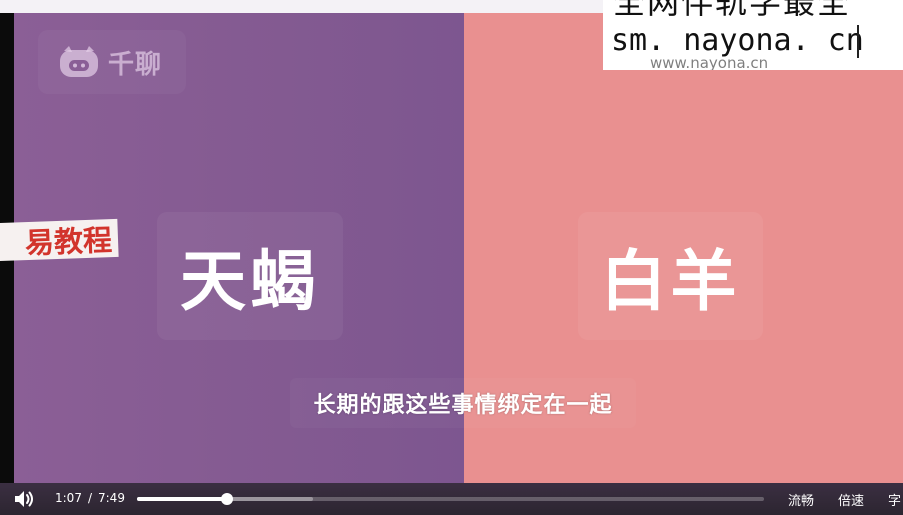 This screenshot has height=515, width=903. Describe the element at coordinates (68, 242) in the screenshot. I see `banner-text: 易教程` at that location.